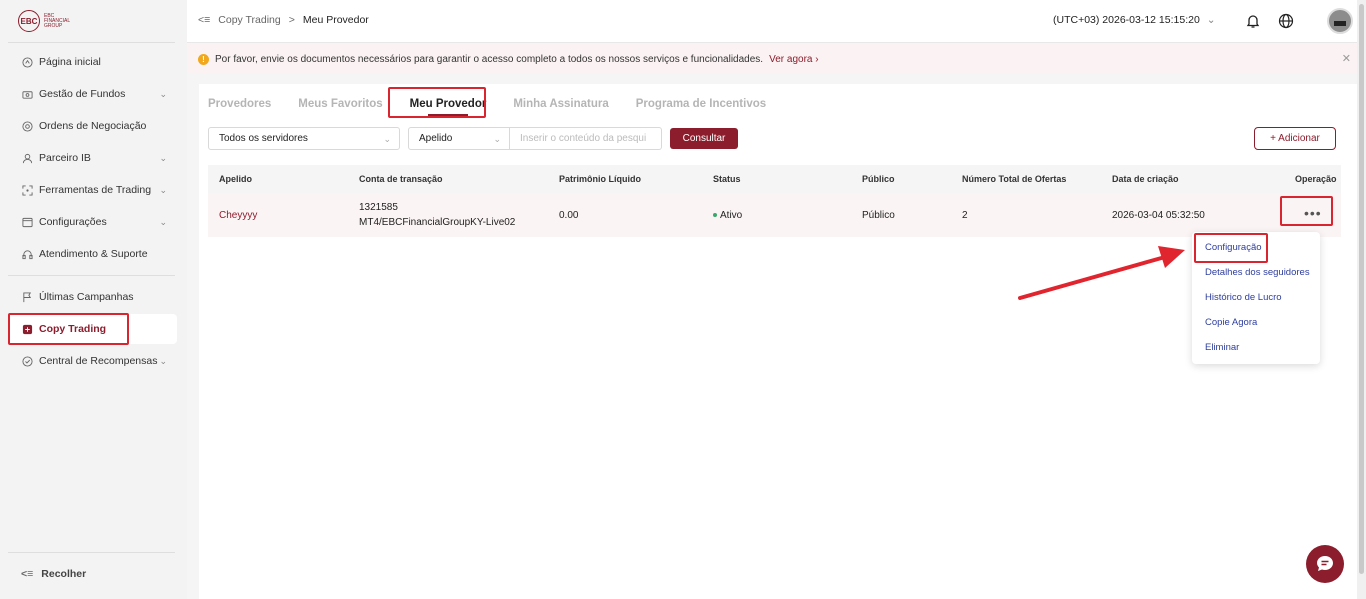  I want to click on menu-item-historico-lucro: Histórico de Lucro, so click(1243, 297).